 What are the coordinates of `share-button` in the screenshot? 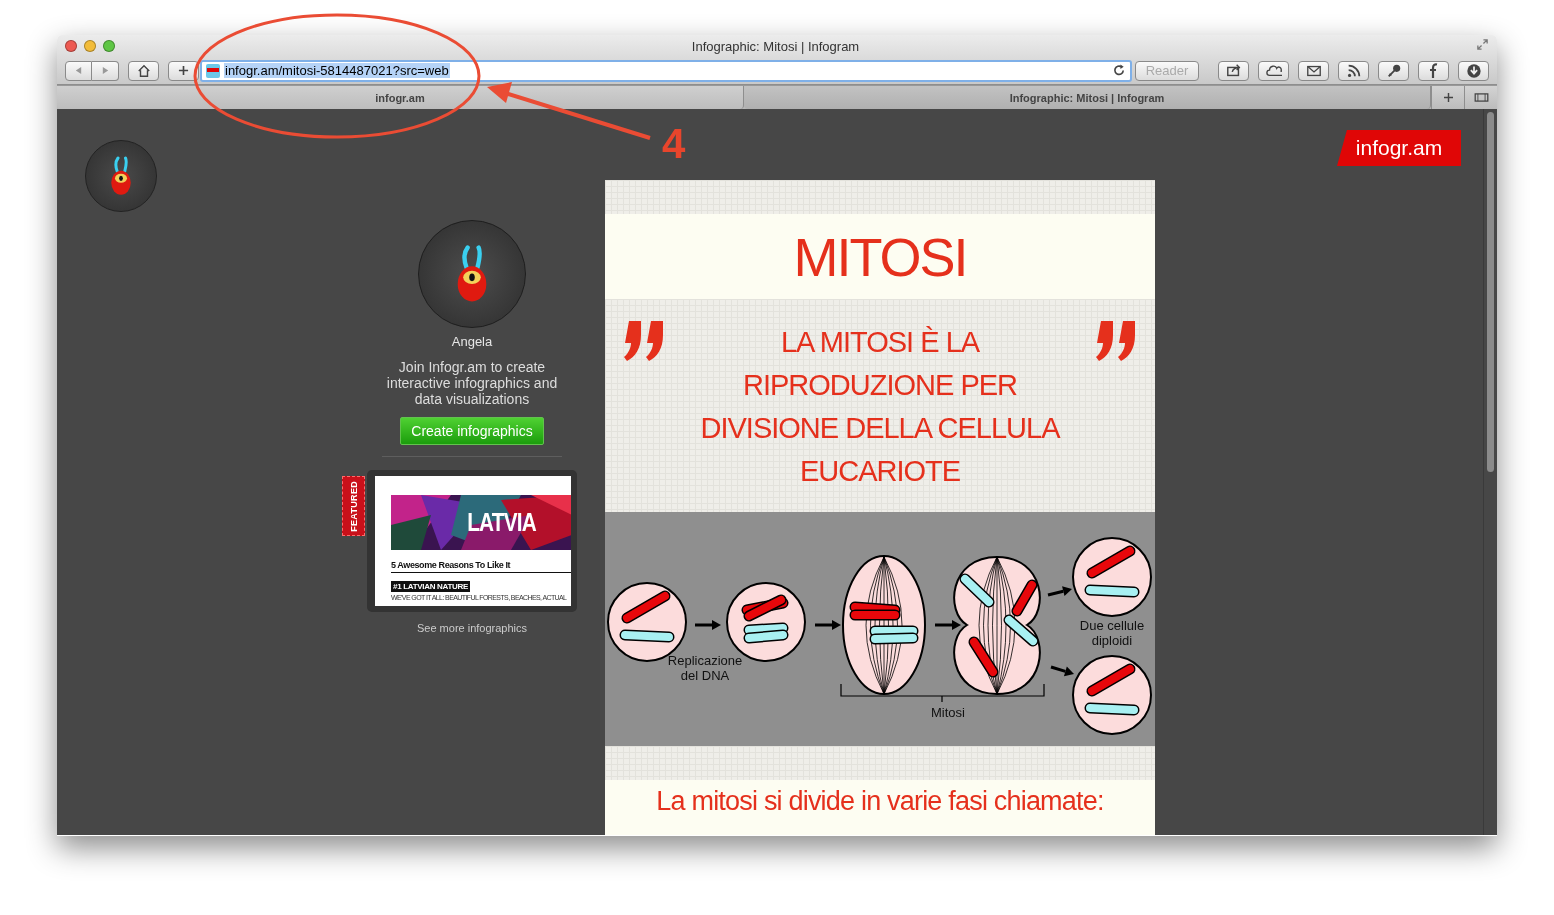 It's located at (1233, 70).